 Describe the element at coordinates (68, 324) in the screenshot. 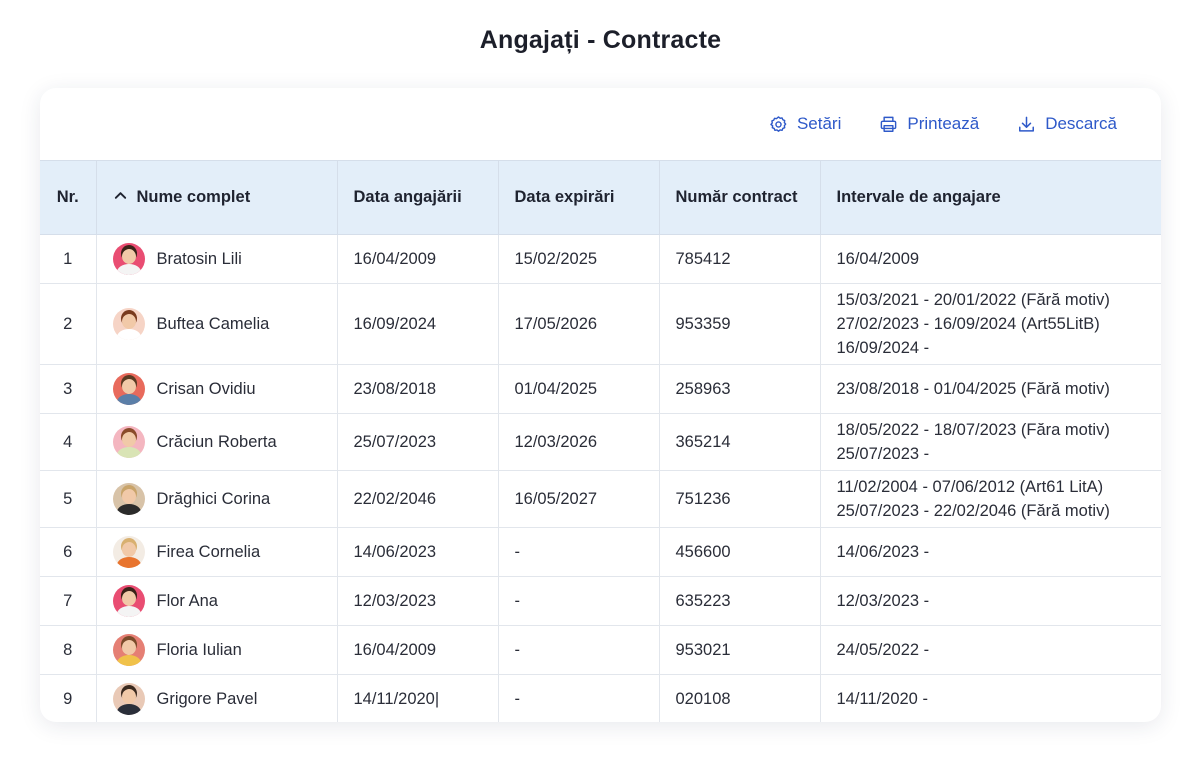

I see `row-number-cell: 2` at that location.